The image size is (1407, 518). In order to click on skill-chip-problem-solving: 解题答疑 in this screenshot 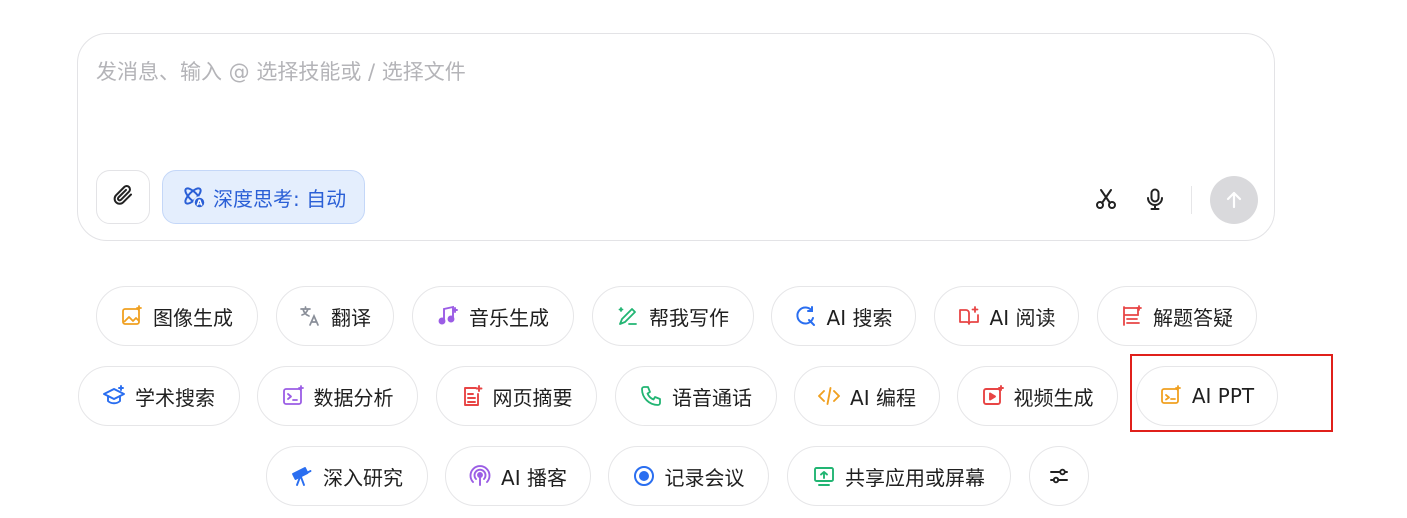, I will do `click(1177, 316)`.